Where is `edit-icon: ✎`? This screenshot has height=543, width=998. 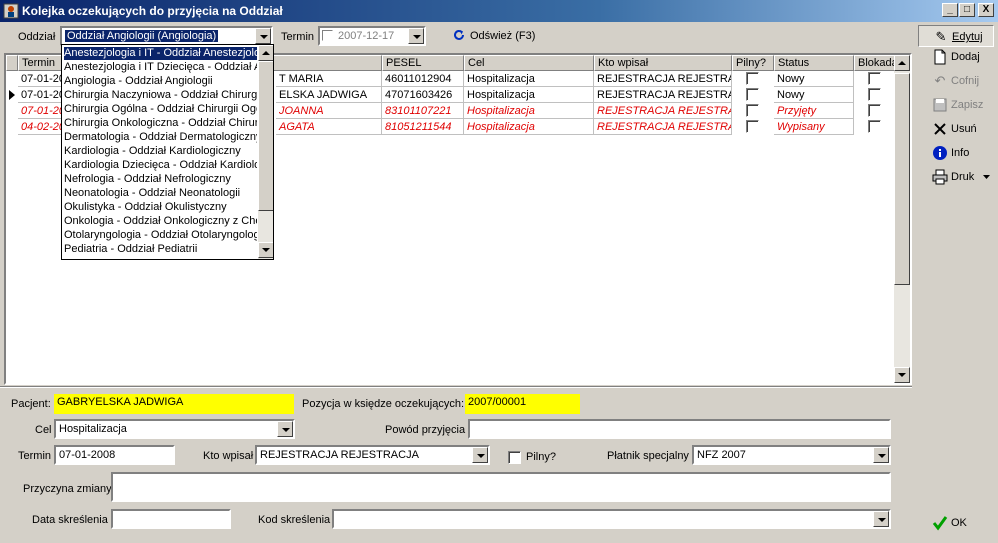 edit-icon: ✎ is located at coordinates (941, 36).